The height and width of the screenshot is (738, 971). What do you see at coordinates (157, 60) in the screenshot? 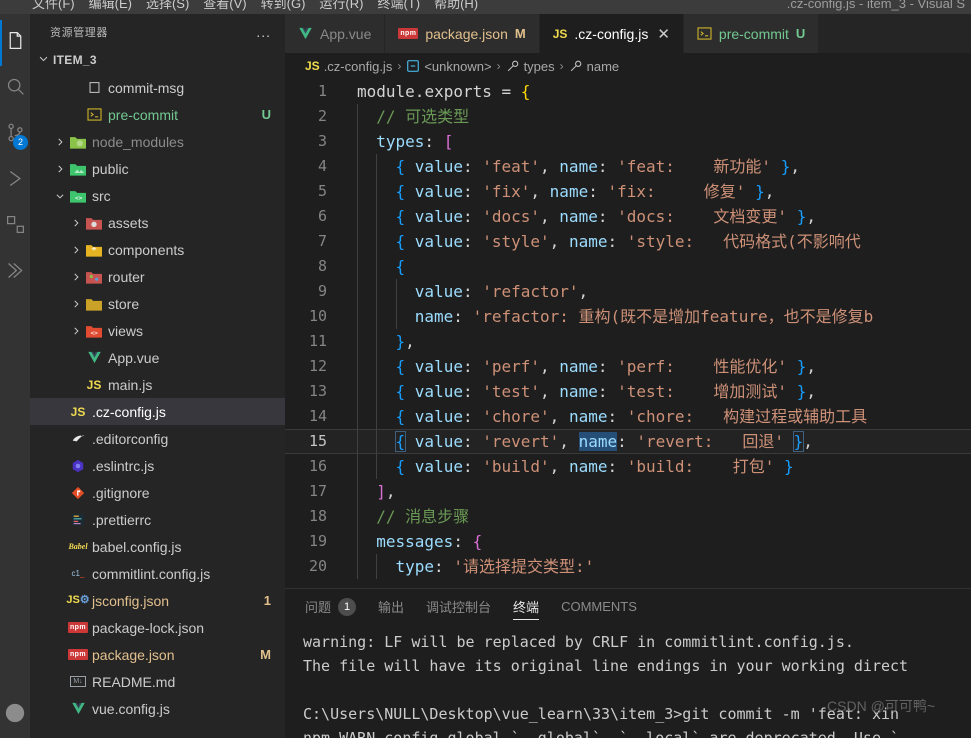
I see `explorer-root-folder: ITEM_3` at bounding box center [157, 60].